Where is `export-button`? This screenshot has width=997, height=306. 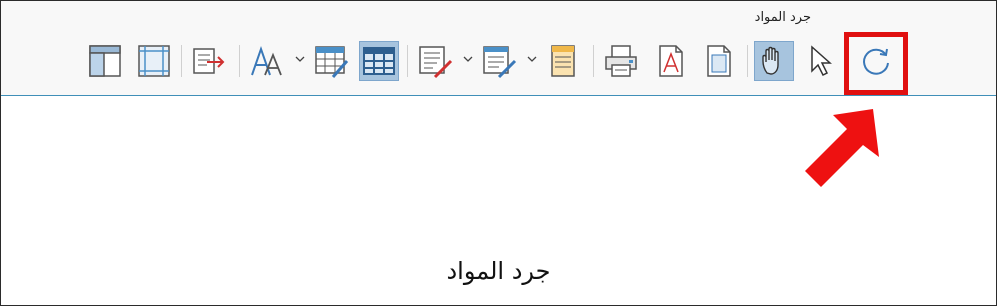 export-button is located at coordinates (209, 61).